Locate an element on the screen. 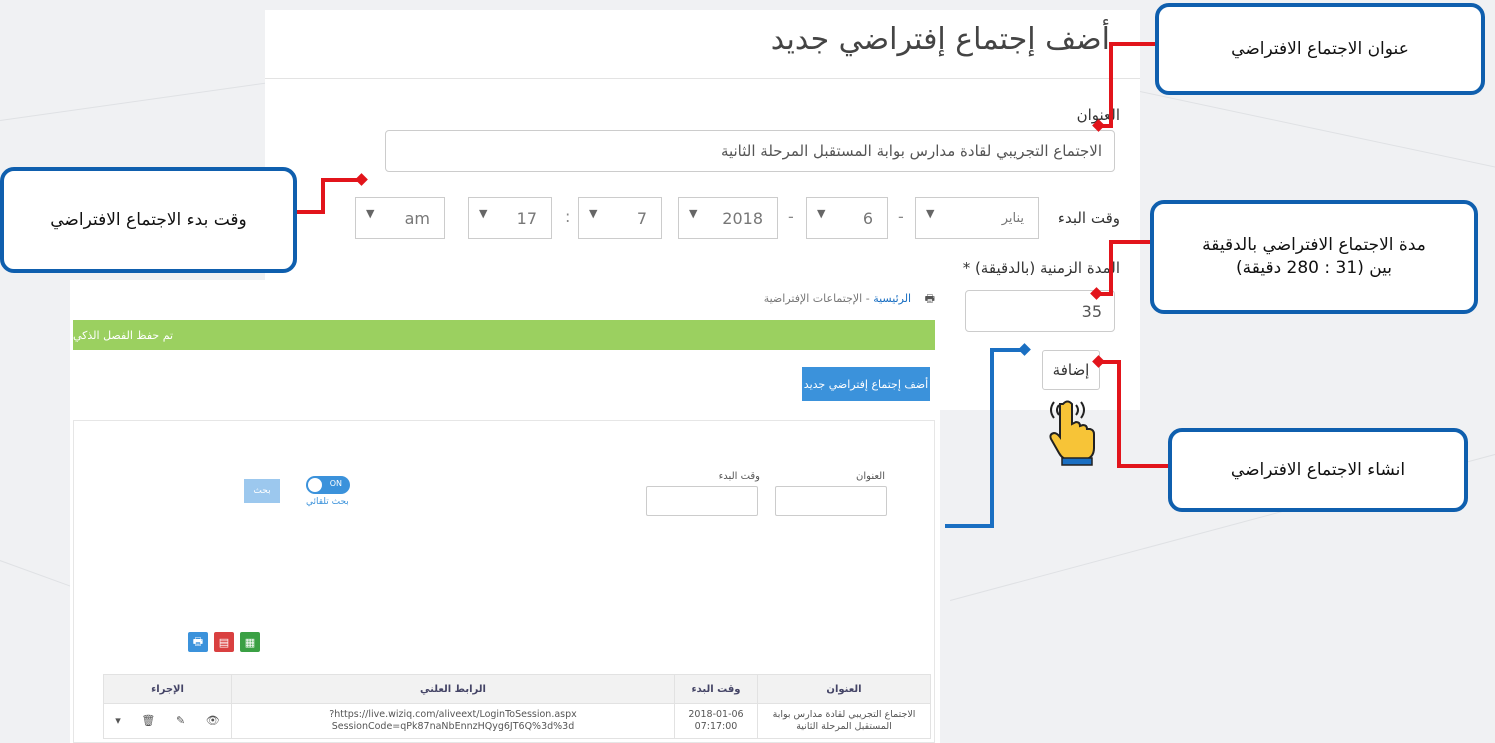  toggle-knob is located at coordinates (315, 485).